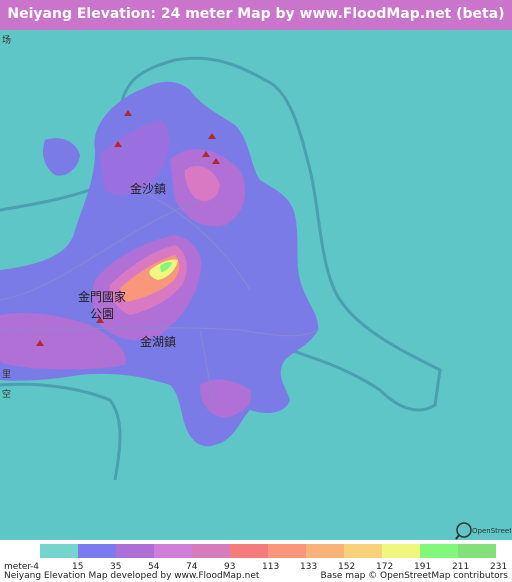 The image size is (512, 582). What do you see at coordinates (464, 530) in the screenshot?
I see `magnifier-icon` at bounding box center [464, 530].